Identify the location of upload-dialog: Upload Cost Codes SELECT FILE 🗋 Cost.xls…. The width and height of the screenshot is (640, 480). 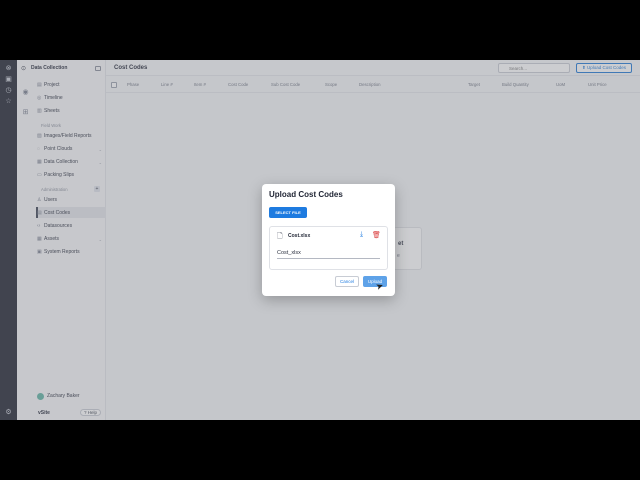
(328, 240).